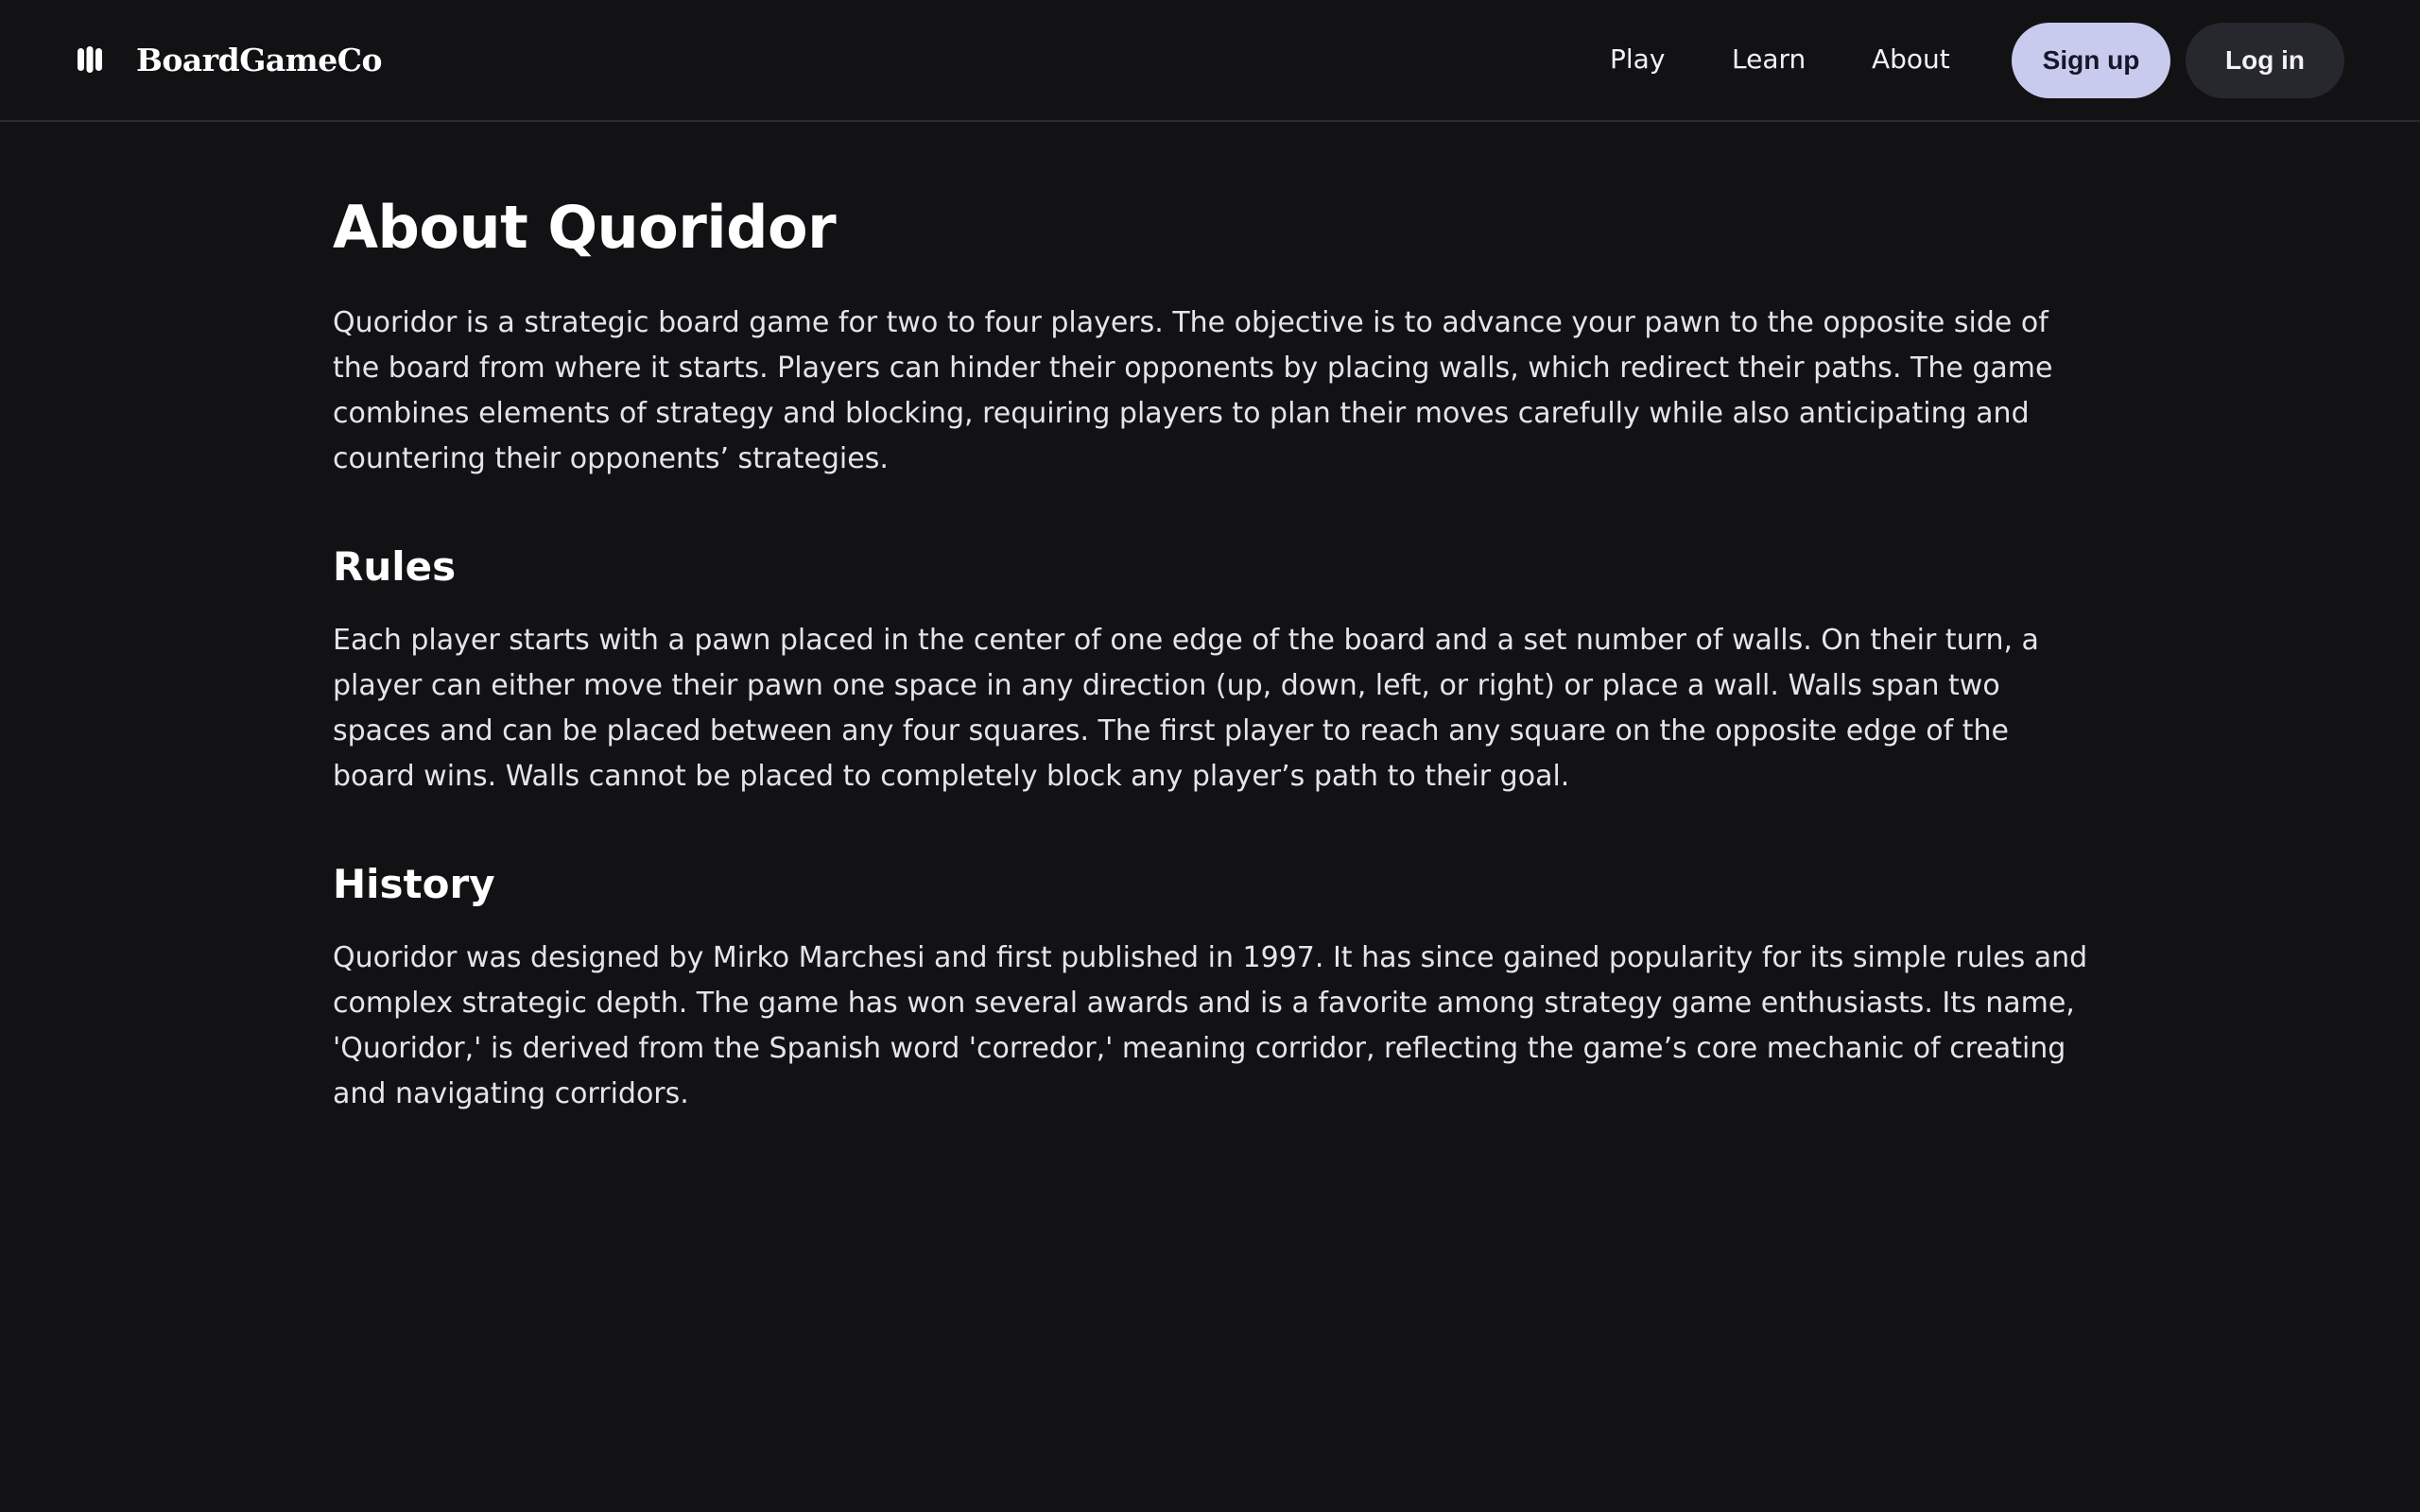 This screenshot has width=2420, height=1512. I want to click on page-title: About Quoridor, so click(585, 227).